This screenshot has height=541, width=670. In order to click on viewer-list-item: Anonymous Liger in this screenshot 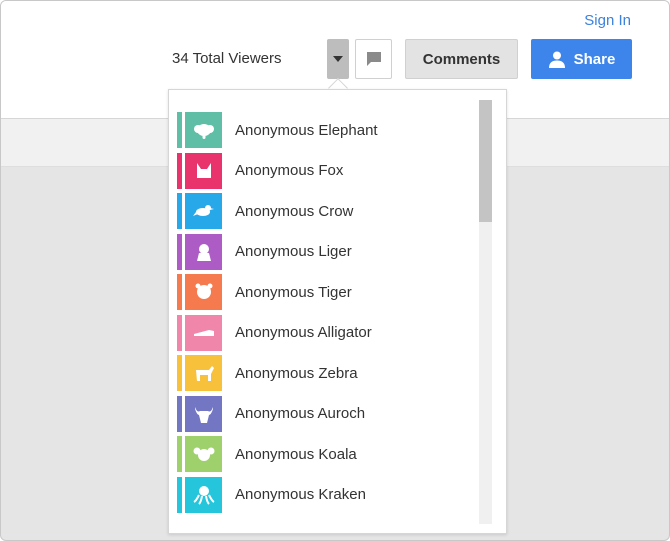, I will do `click(327, 252)`.